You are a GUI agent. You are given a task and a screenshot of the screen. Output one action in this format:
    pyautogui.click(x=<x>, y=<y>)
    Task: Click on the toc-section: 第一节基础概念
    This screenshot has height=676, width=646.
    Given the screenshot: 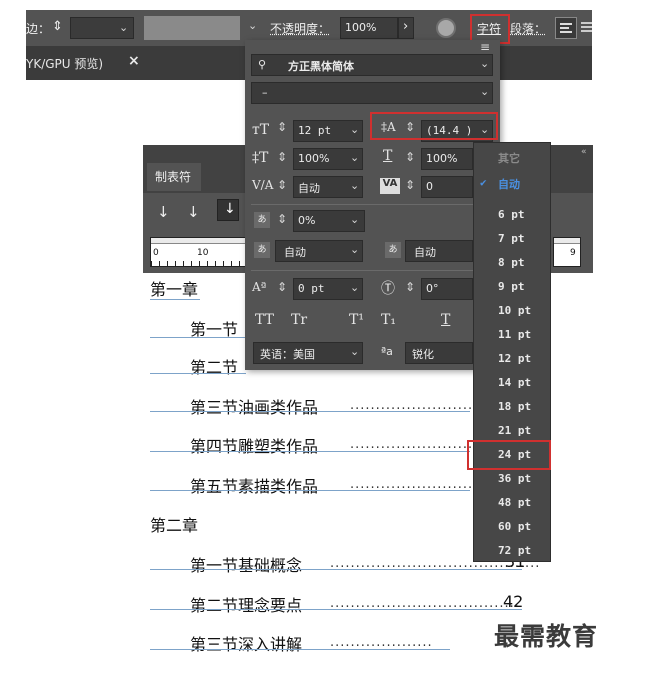 What is the action you would take?
    pyautogui.click(x=246, y=565)
    